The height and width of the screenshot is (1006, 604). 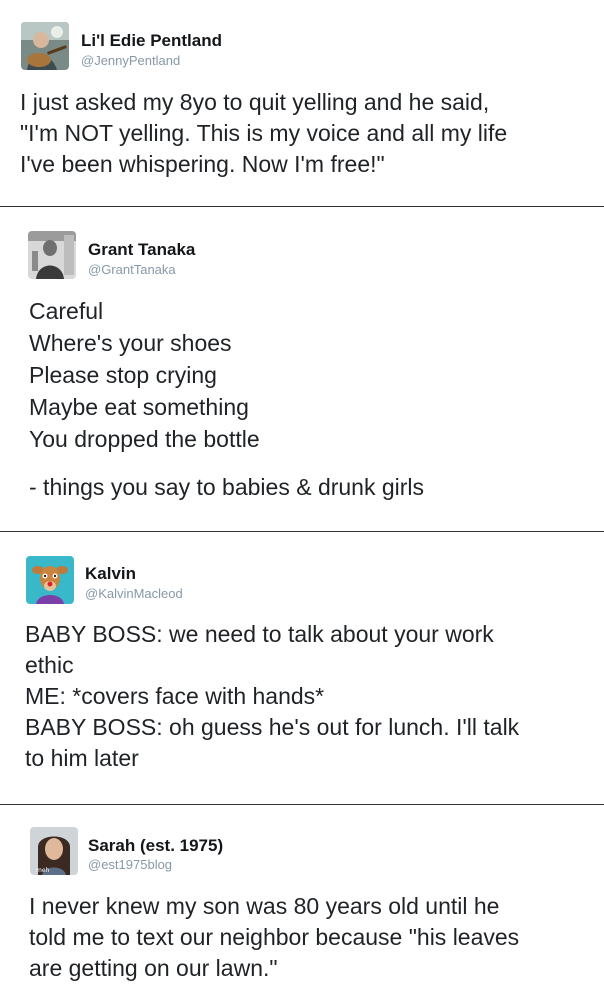 What do you see at coordinates (151, 41) in the screenshot?
I see `display-name: Li'l Edie Pentland` at bounding box center [151, 41].